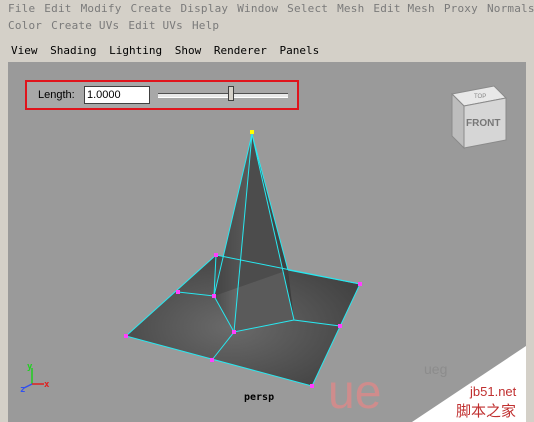 Image resolution: width=534 pixels, height=422 pixels. I want to click on panel-menu-show: Show, so click(188, 50).